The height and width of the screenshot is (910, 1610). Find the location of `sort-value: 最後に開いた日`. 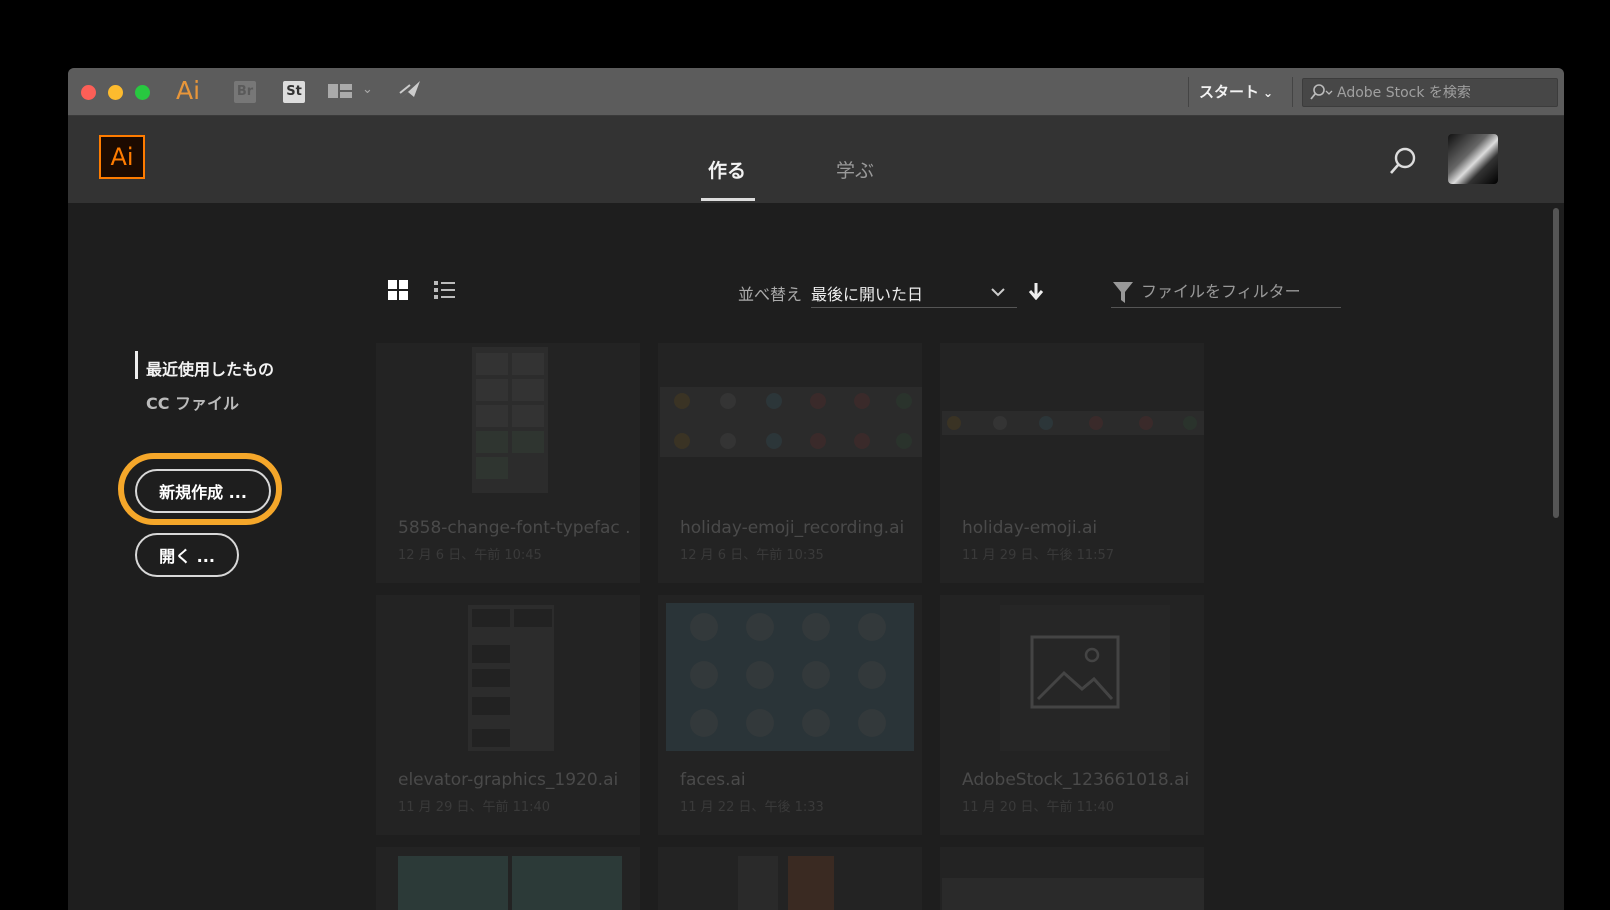

sort-value: 最後に開いた日 is located at coordinates (867, 294).